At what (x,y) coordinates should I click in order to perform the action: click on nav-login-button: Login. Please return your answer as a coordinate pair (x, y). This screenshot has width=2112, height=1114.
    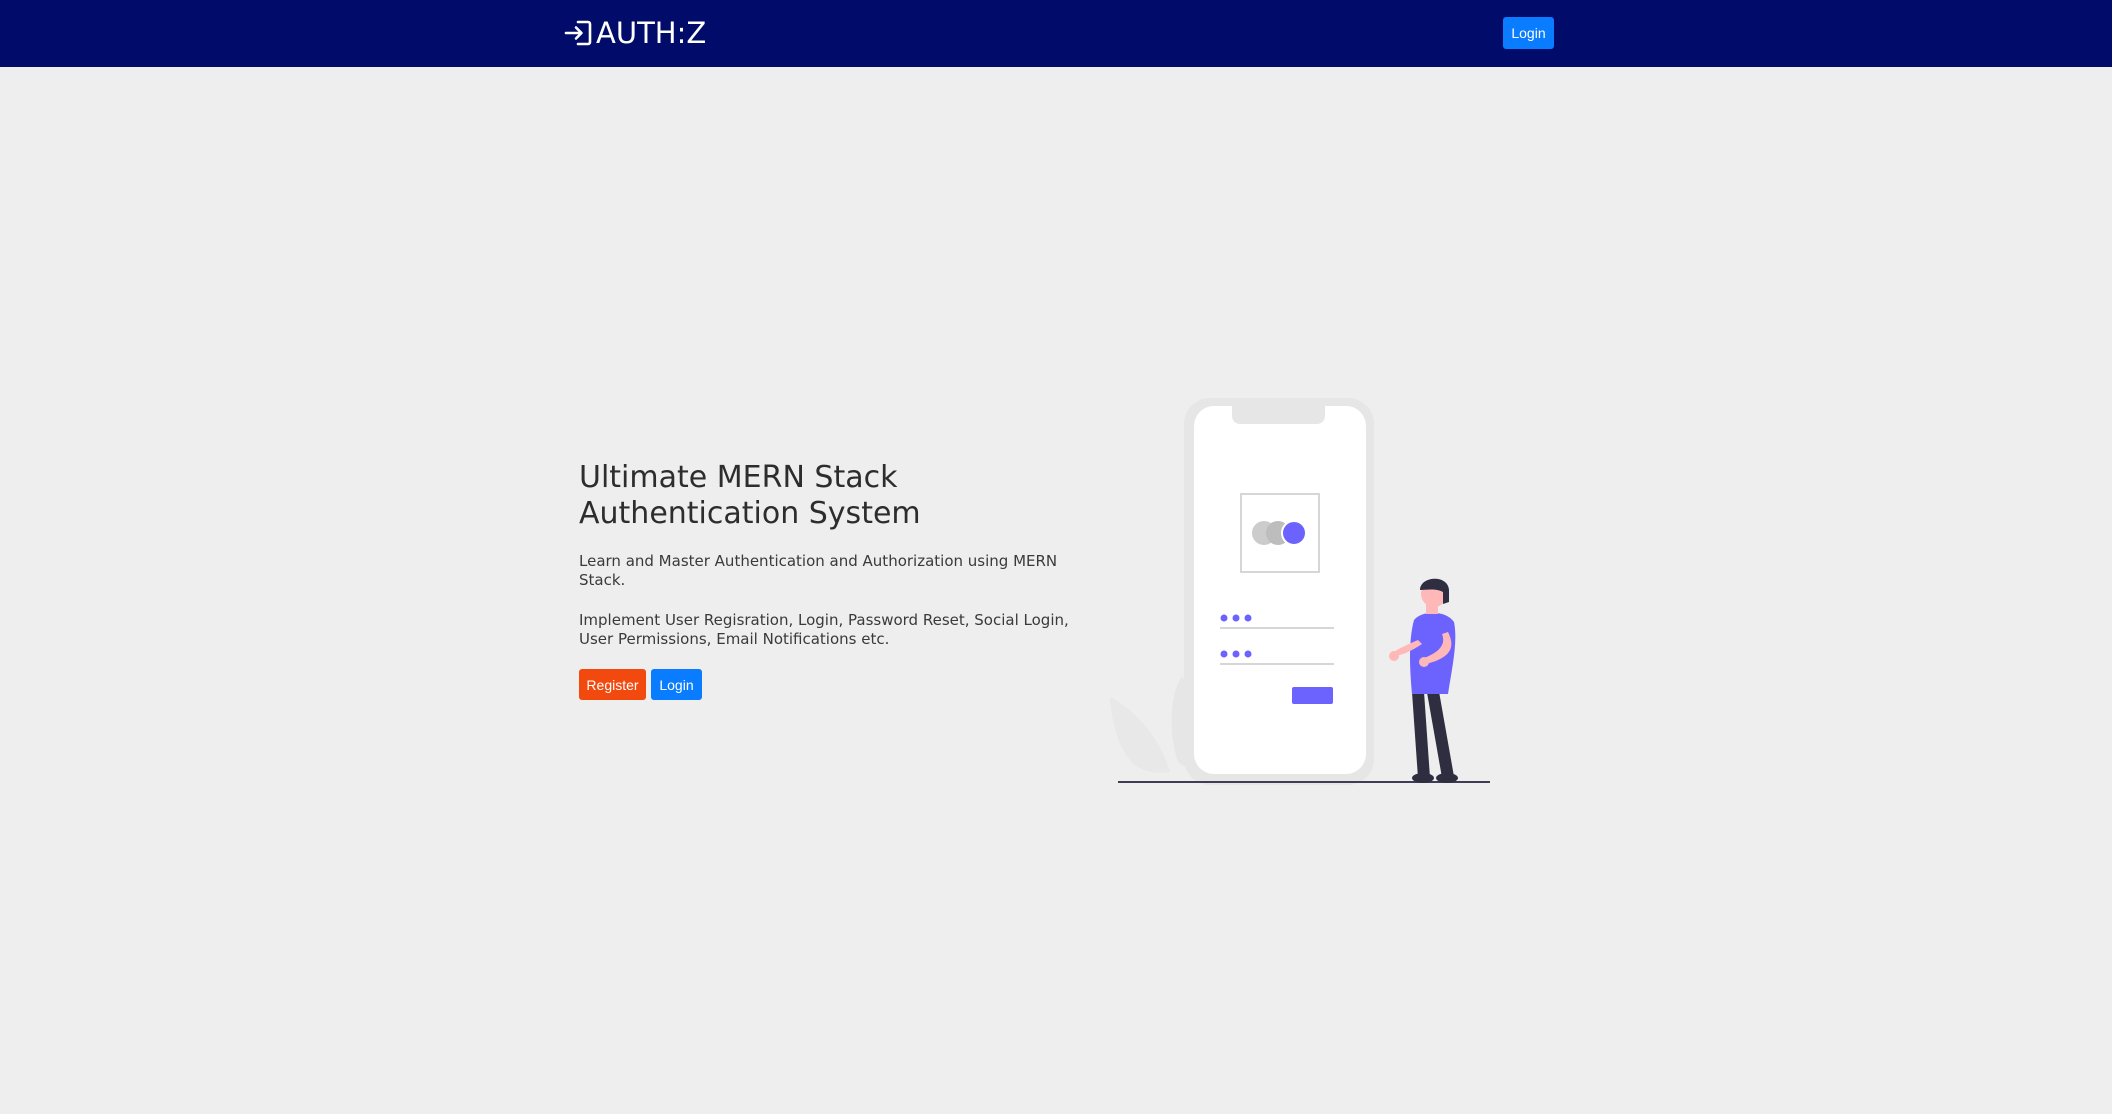
    Looking at the image, I should click on (1528, 33).